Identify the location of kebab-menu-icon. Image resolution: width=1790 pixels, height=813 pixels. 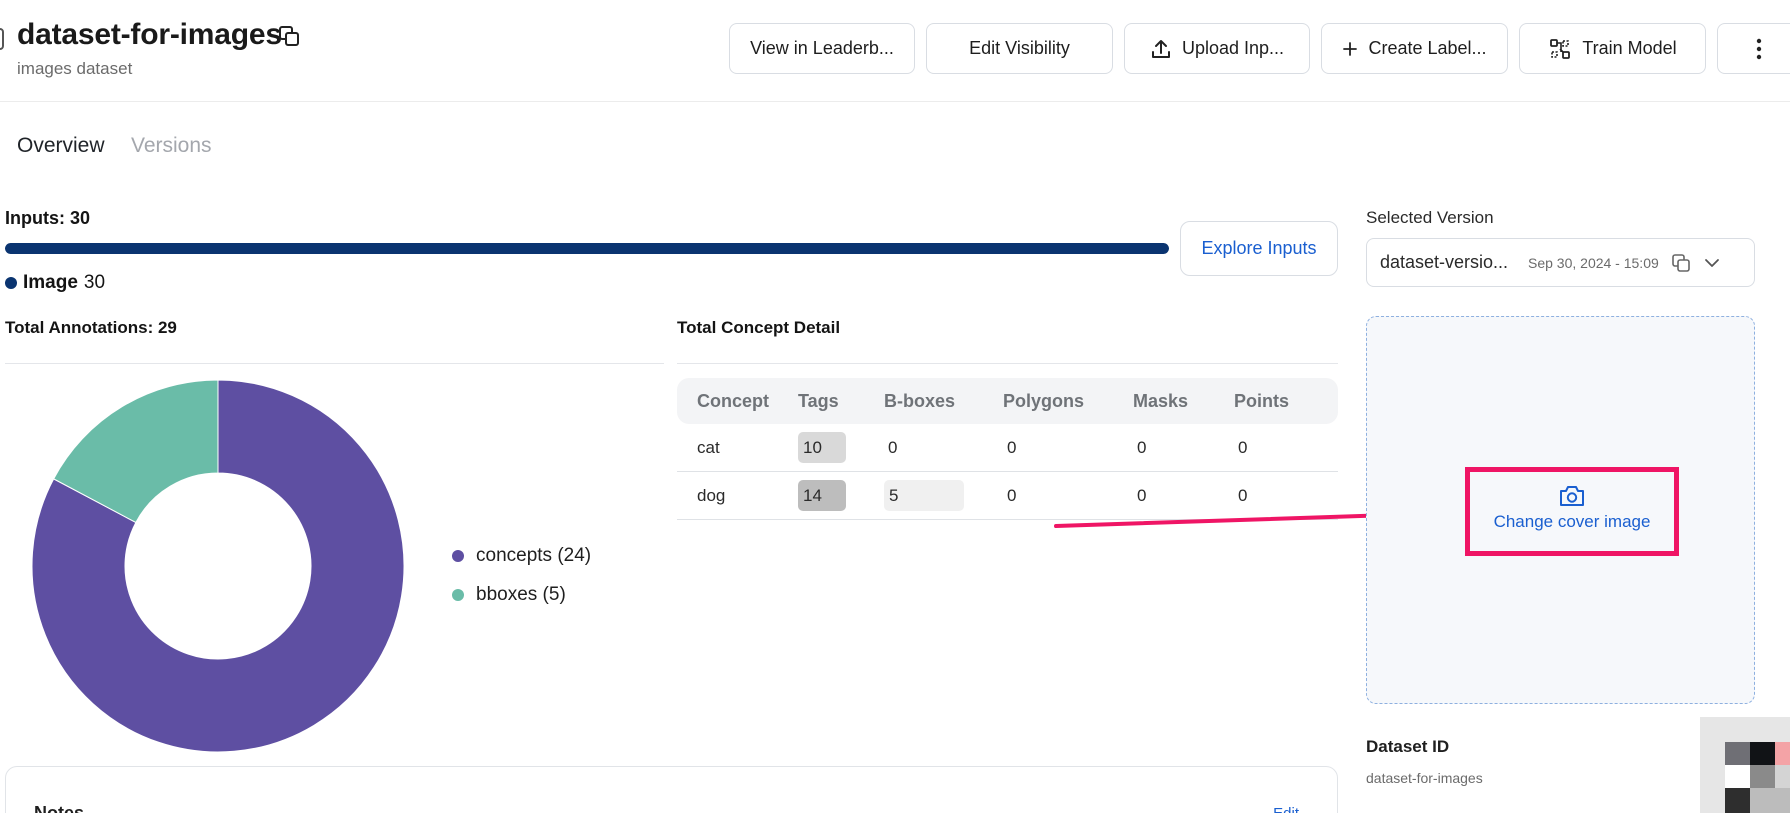
(1759, 48).